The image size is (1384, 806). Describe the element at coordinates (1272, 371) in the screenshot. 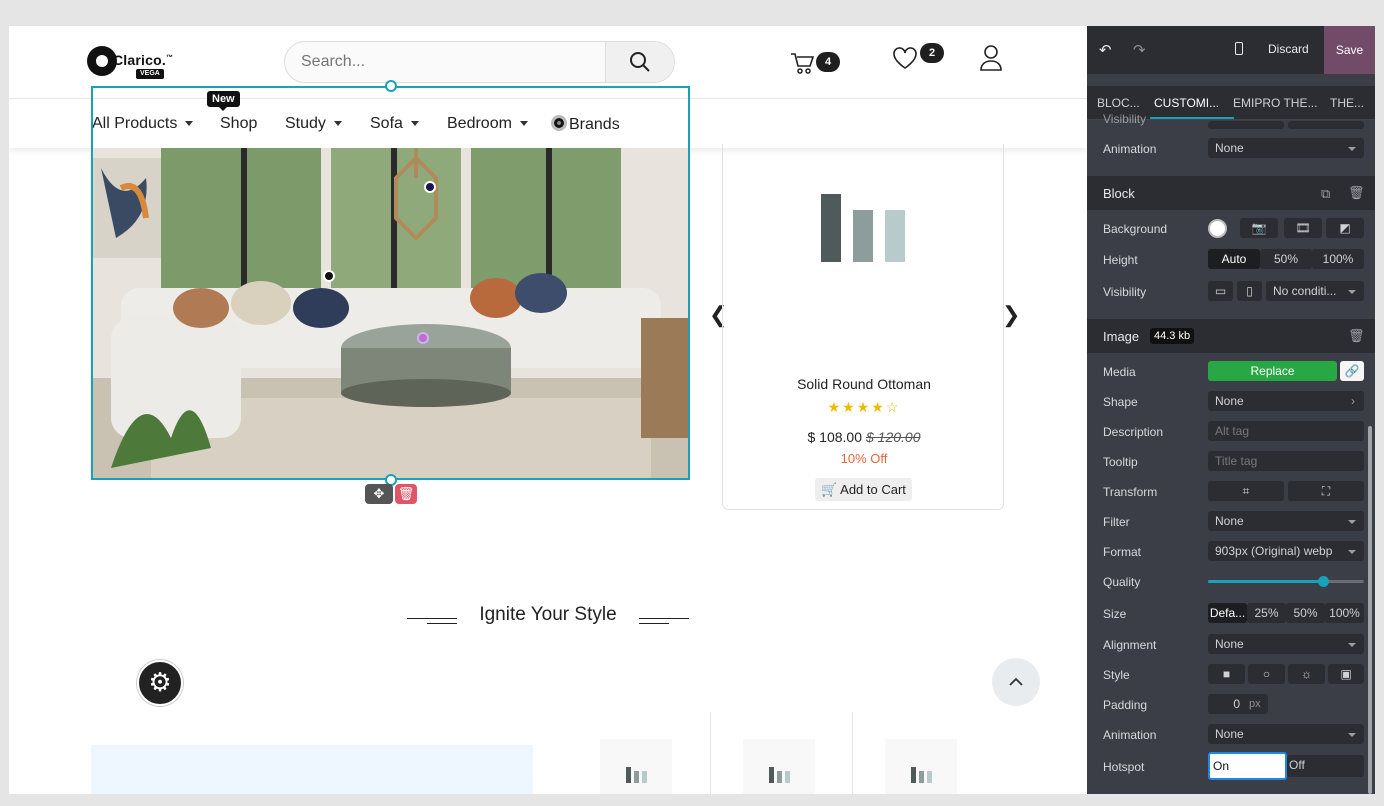

I see `replace-image-button: Replace` at that location.